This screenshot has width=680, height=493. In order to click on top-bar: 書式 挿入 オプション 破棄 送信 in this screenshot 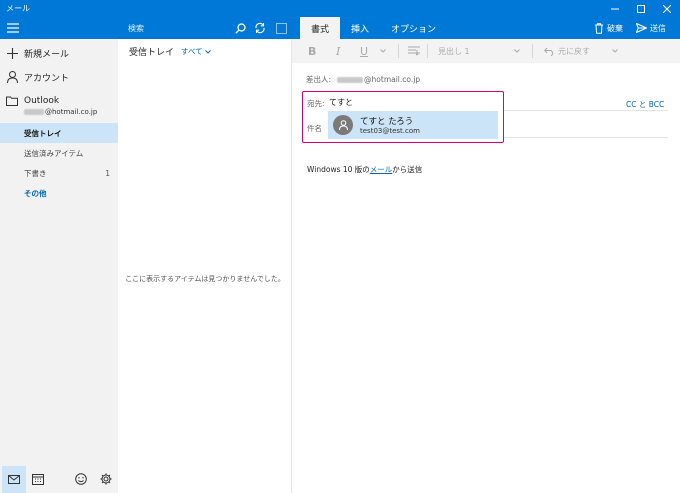, I will do `click(340, 28)`.